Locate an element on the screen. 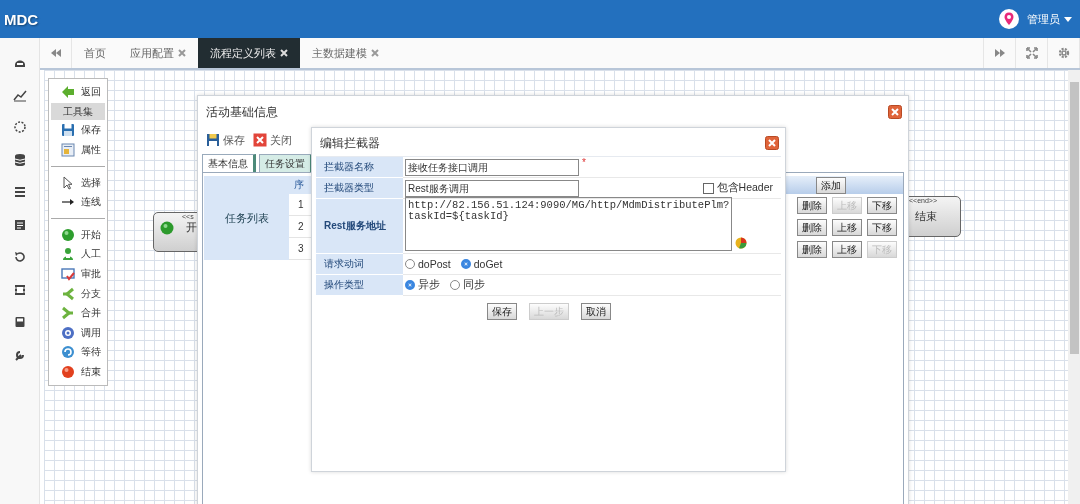  person-icon is located at coordinates (68, 254).